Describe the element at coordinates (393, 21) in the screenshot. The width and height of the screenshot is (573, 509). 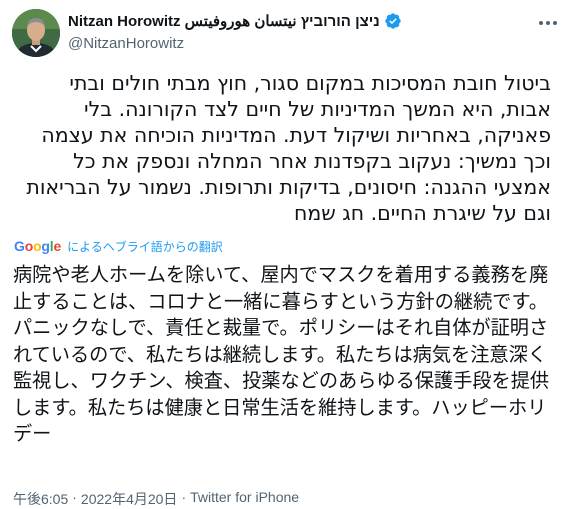
I see `verified-badge-icon` at that location.